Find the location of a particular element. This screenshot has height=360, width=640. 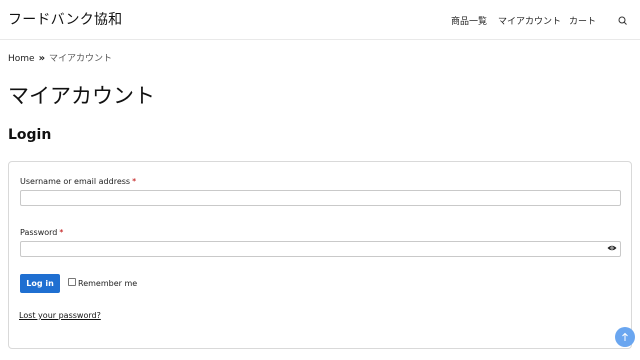

password-label: Password * is located at coordinates (41, 232).